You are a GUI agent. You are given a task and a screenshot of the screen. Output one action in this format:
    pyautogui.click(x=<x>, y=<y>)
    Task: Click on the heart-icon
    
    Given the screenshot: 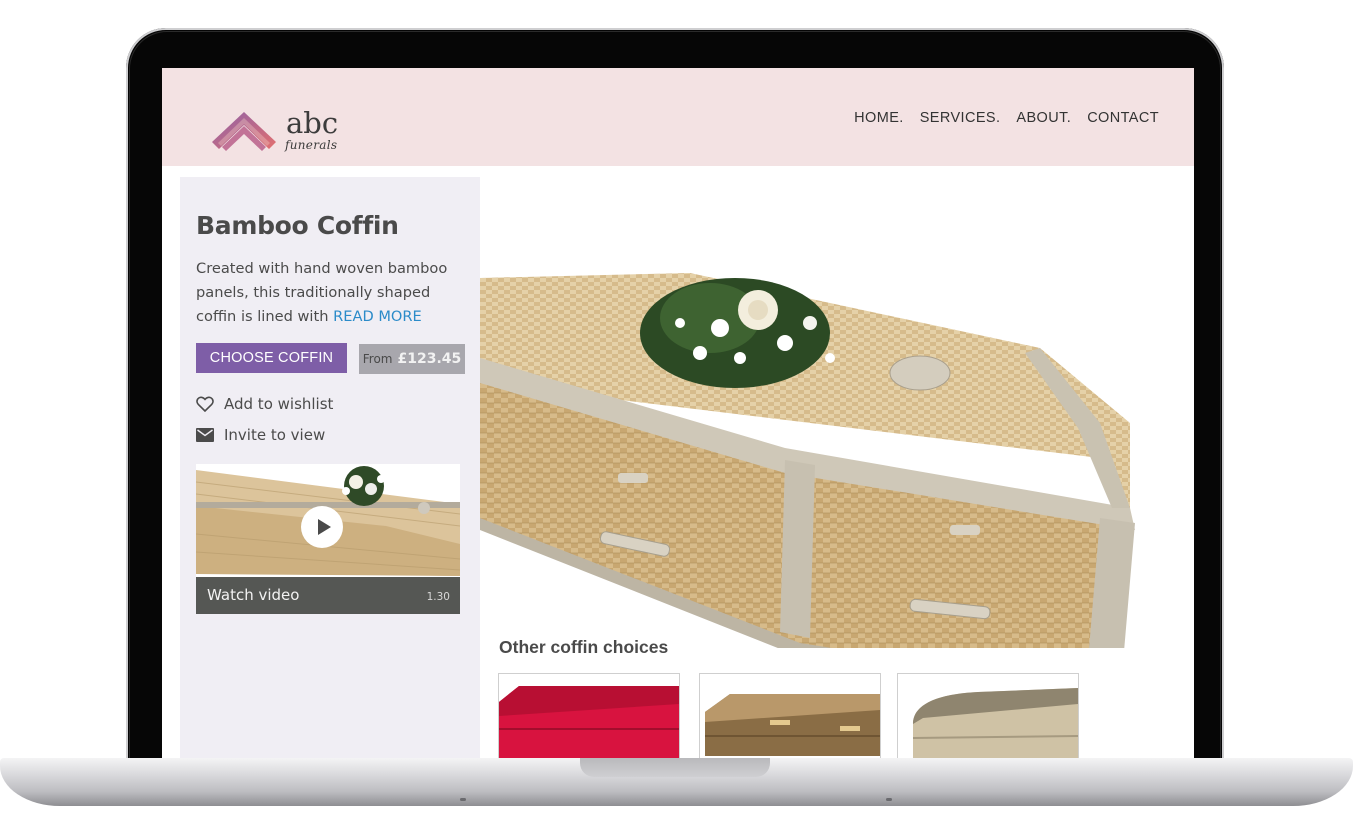 What is the action you would take?
    pyautogui.click(x=205, y=404)
    